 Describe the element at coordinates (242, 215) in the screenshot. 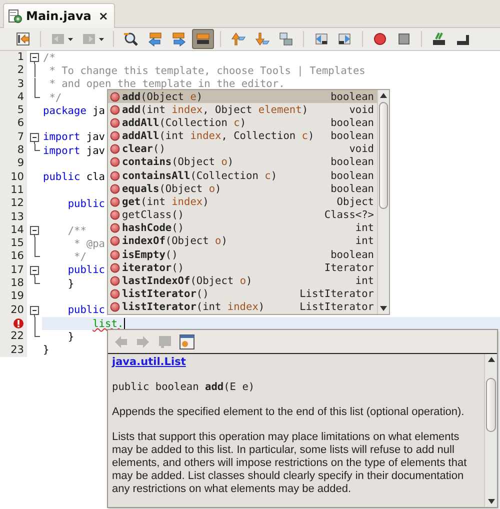

I see `completion-item: getClass() Class<?>` at that location.